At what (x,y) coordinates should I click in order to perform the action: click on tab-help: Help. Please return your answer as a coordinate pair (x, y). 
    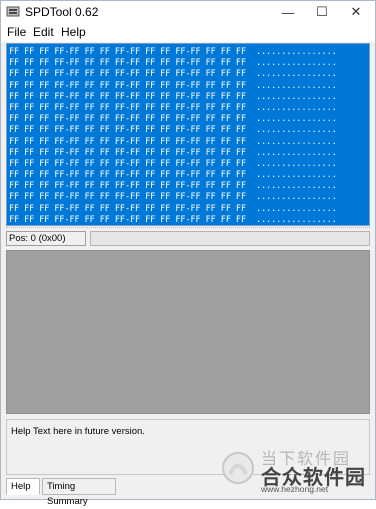
    Looking at the image, I should click on (23, 486).